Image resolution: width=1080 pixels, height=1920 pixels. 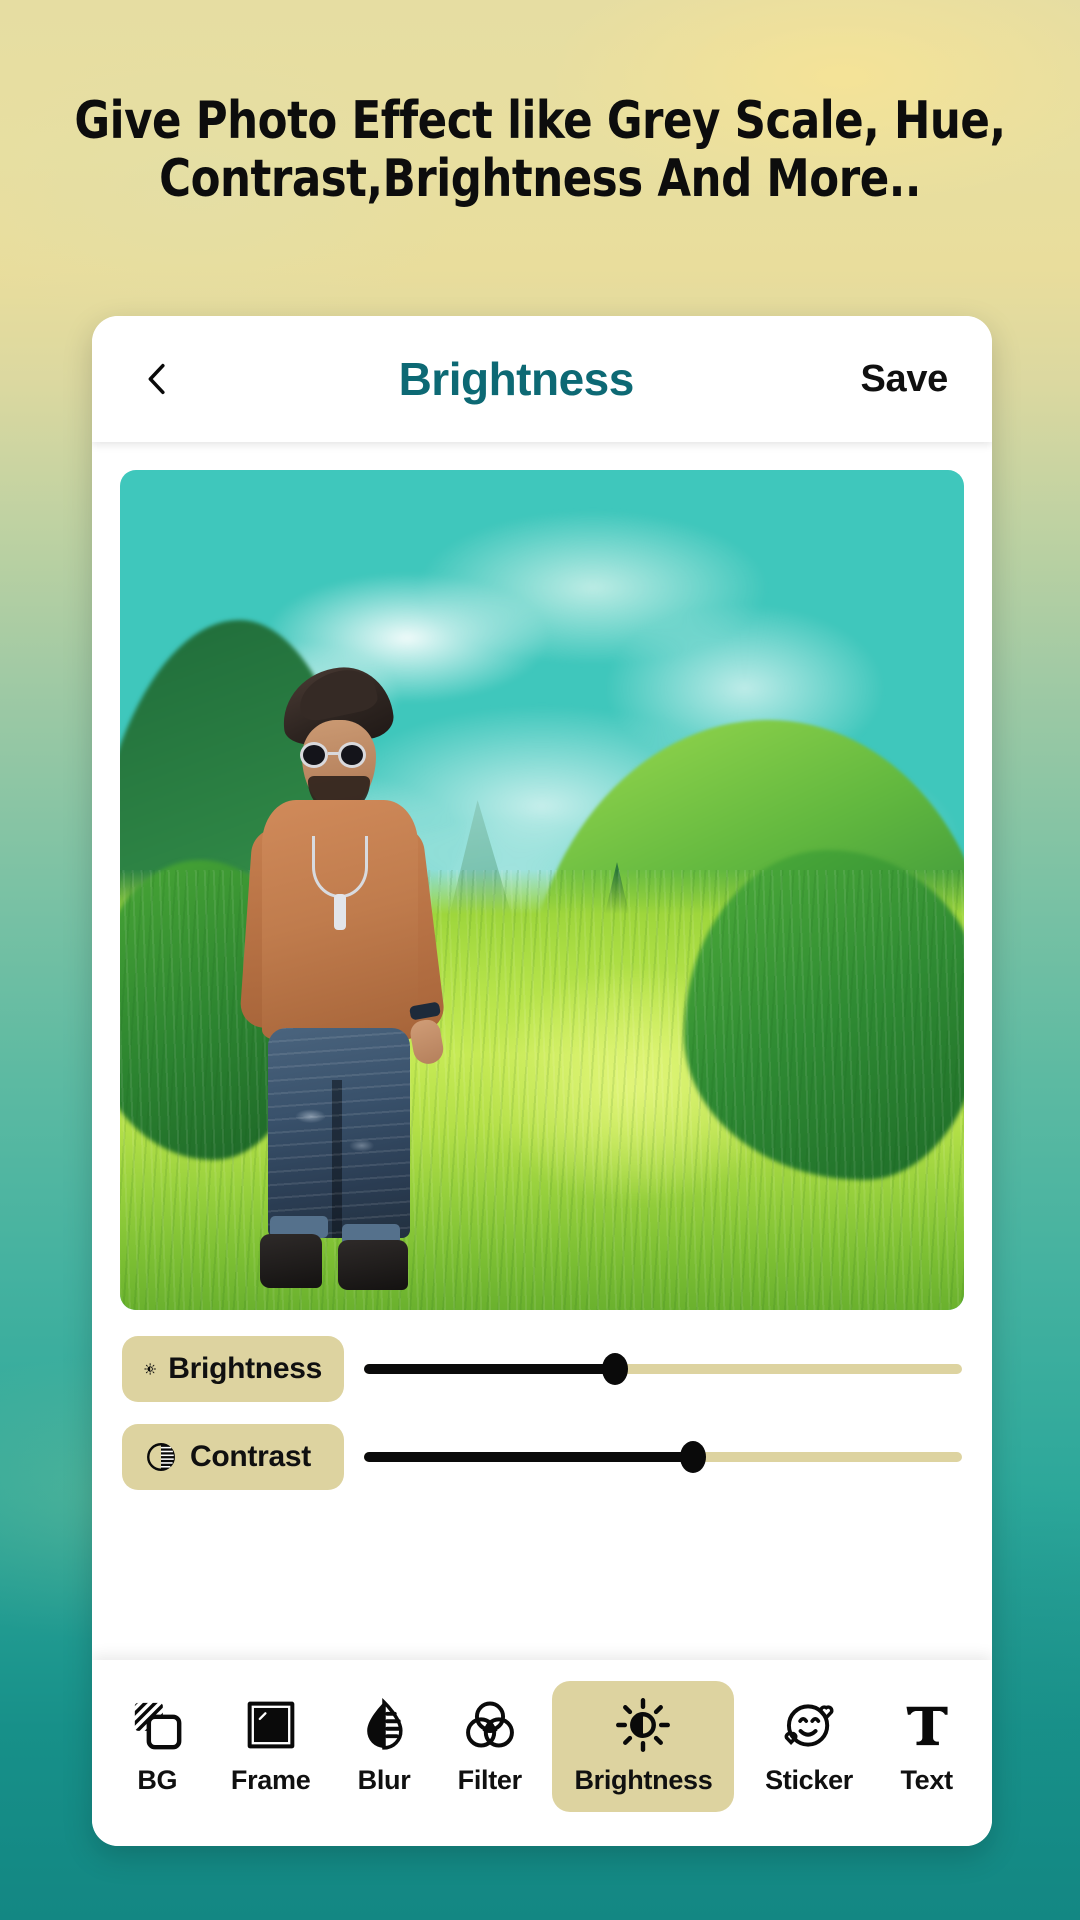 What do you see at coordinates (334, 753) in the screenshot?
I see `sunglass-bridge` at bounding box center [334, 753].